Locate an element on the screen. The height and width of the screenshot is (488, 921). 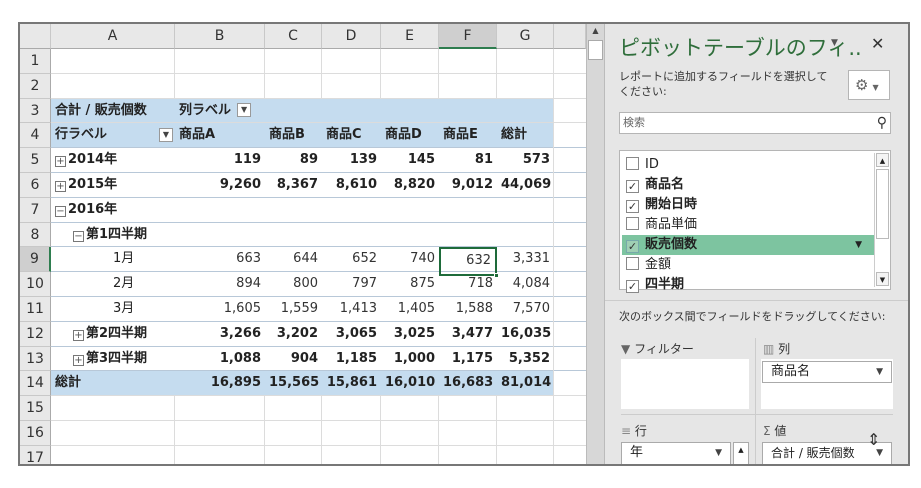
pivot-value-cell: 1,413 is located at coordinates (351, 309).